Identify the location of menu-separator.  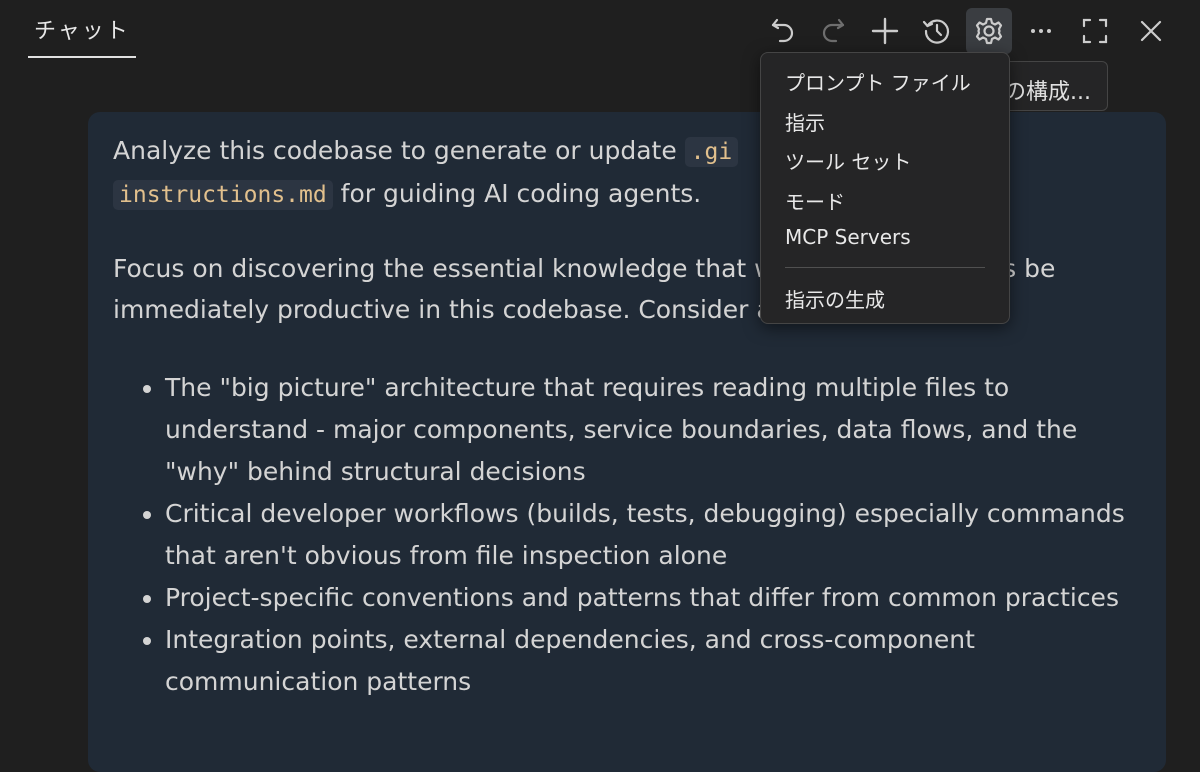
(885, 267).